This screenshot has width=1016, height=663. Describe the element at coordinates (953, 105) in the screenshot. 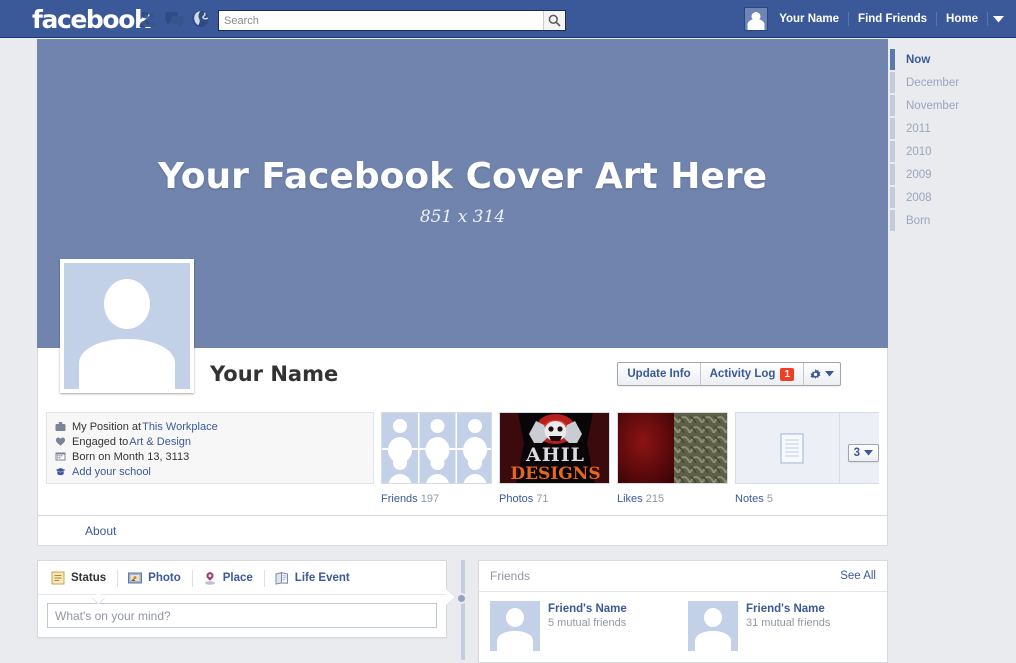

I see `rail-item-november: November` at that location.